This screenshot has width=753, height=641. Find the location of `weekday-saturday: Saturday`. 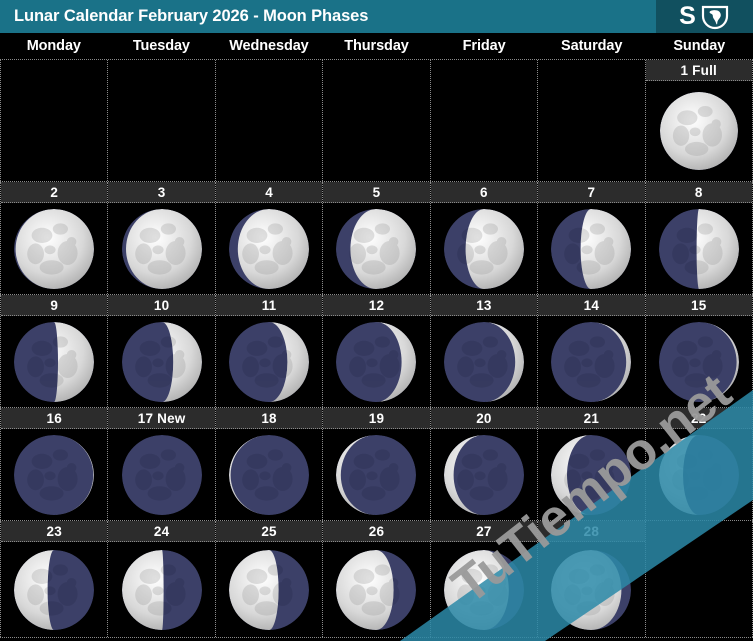

weekday-saturday: Saturday is located at coordinates (592, 46).